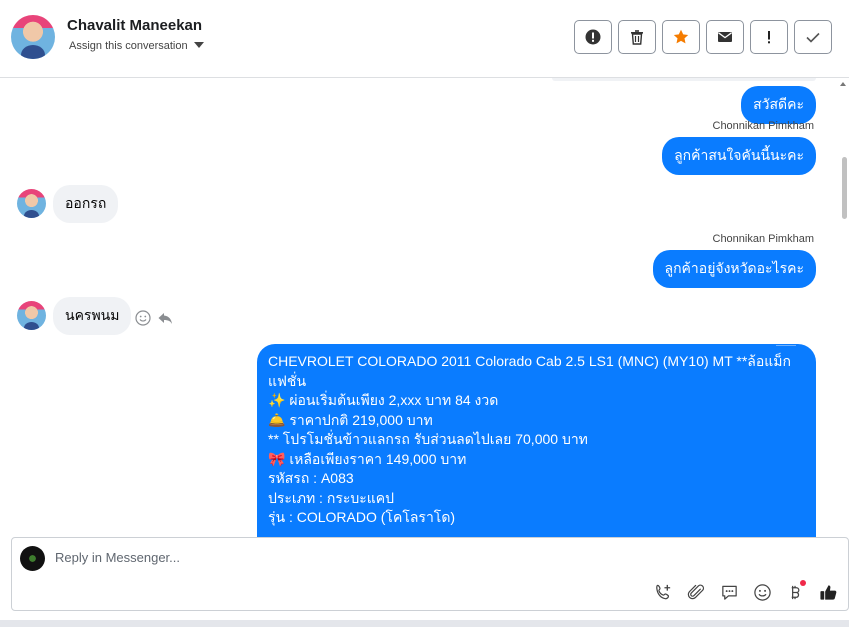  What do you see at coordinates (134, 25) in the screenshot?
I see `contact-name: Chavalit Maneekan` at bounding box center [134, 25].